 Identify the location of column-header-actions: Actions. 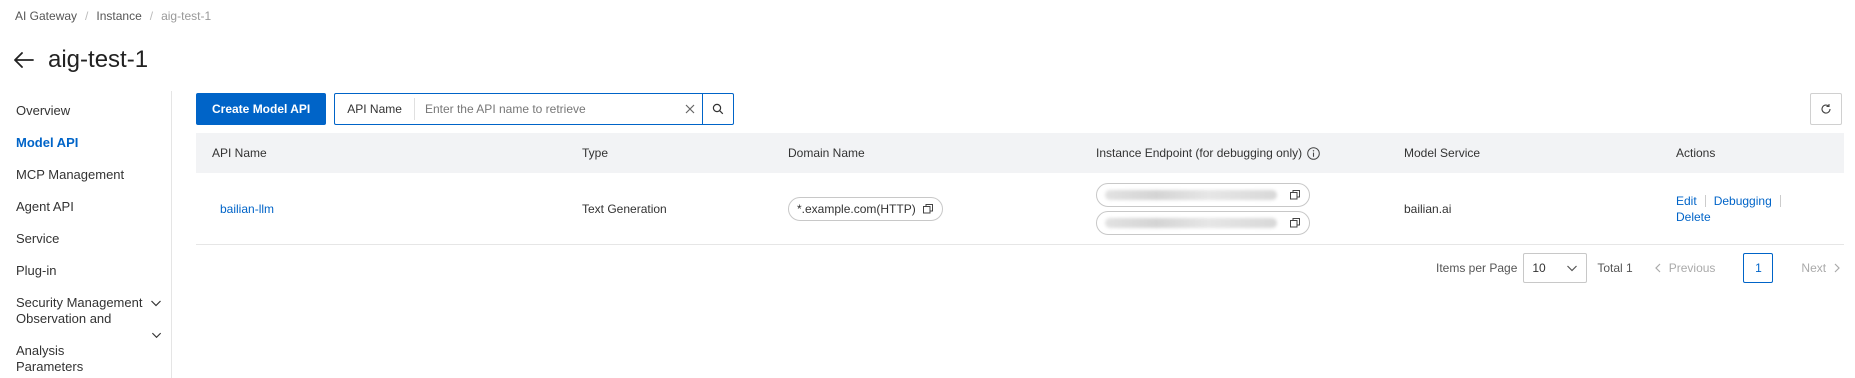
(1696, 153).